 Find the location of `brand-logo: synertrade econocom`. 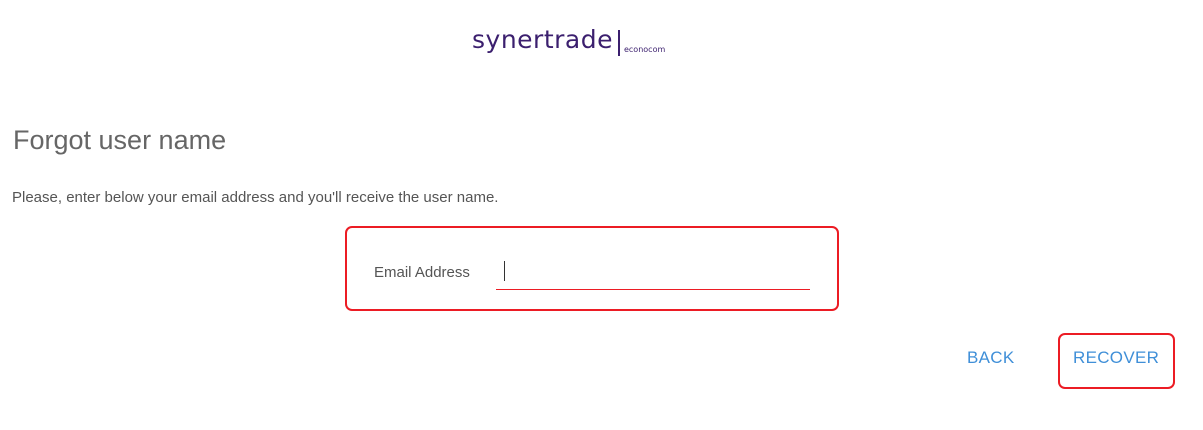

brand-logo: synertrade econocom is located at coordinates (569, 34).